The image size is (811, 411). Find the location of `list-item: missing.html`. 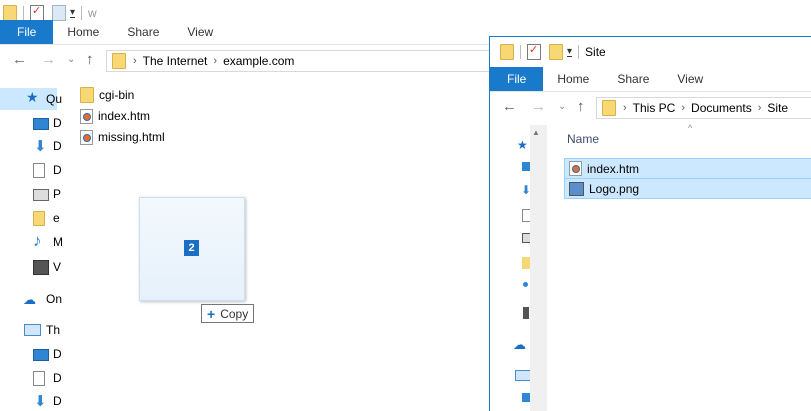

list-item: missing.html is located at coordinates (122, 137).